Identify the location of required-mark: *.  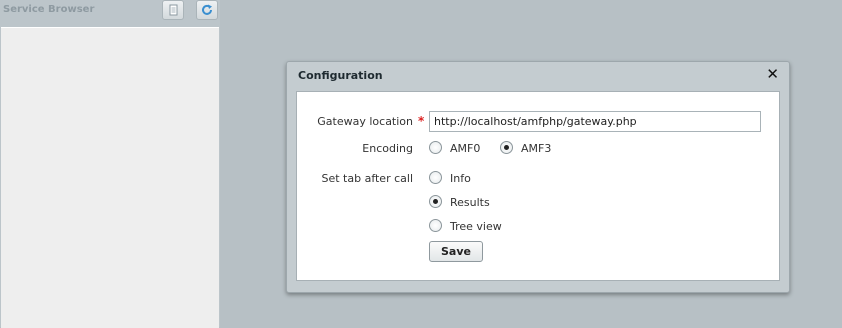
(421, 121).